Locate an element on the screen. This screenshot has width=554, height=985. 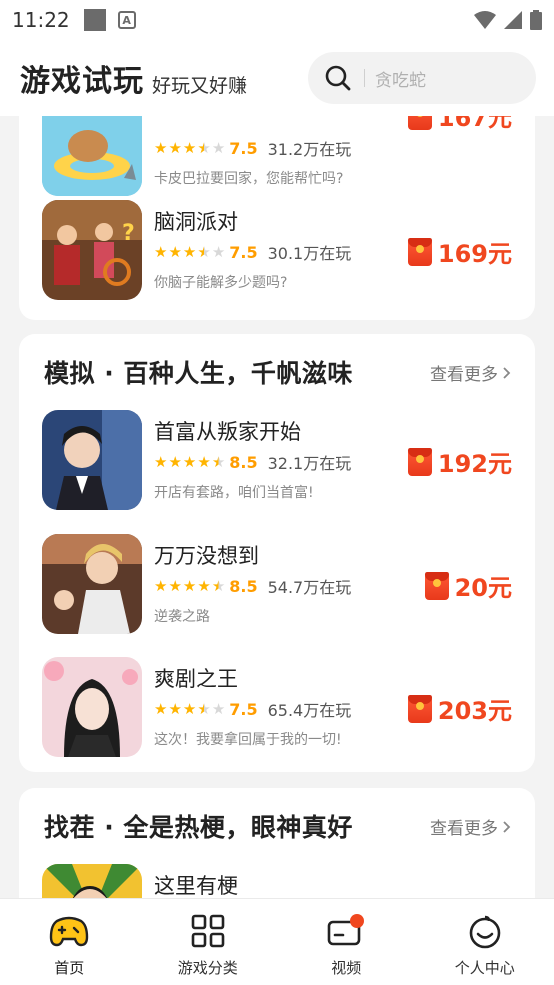
page-subtitle: 好玩又好赚 is located at coordinates (200, 85).